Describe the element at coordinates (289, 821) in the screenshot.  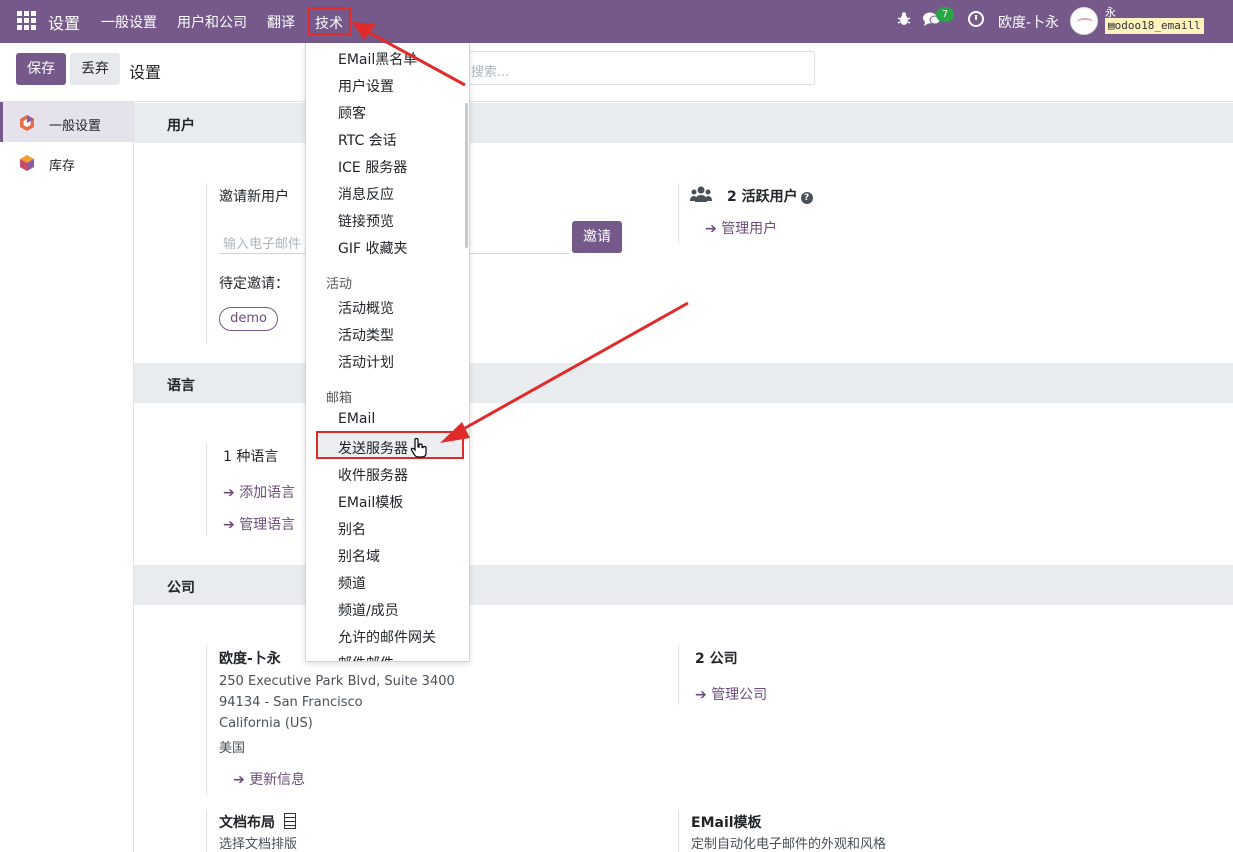
I see `building-icon` at that location.